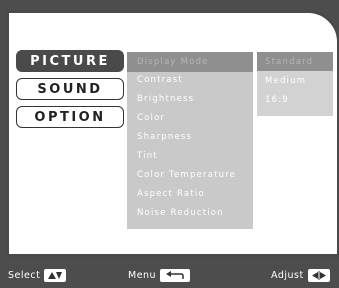 Image resolution: width=339 pixels, height=288 pixels. I want to click on option-standard: Standard, so click(295, 61).